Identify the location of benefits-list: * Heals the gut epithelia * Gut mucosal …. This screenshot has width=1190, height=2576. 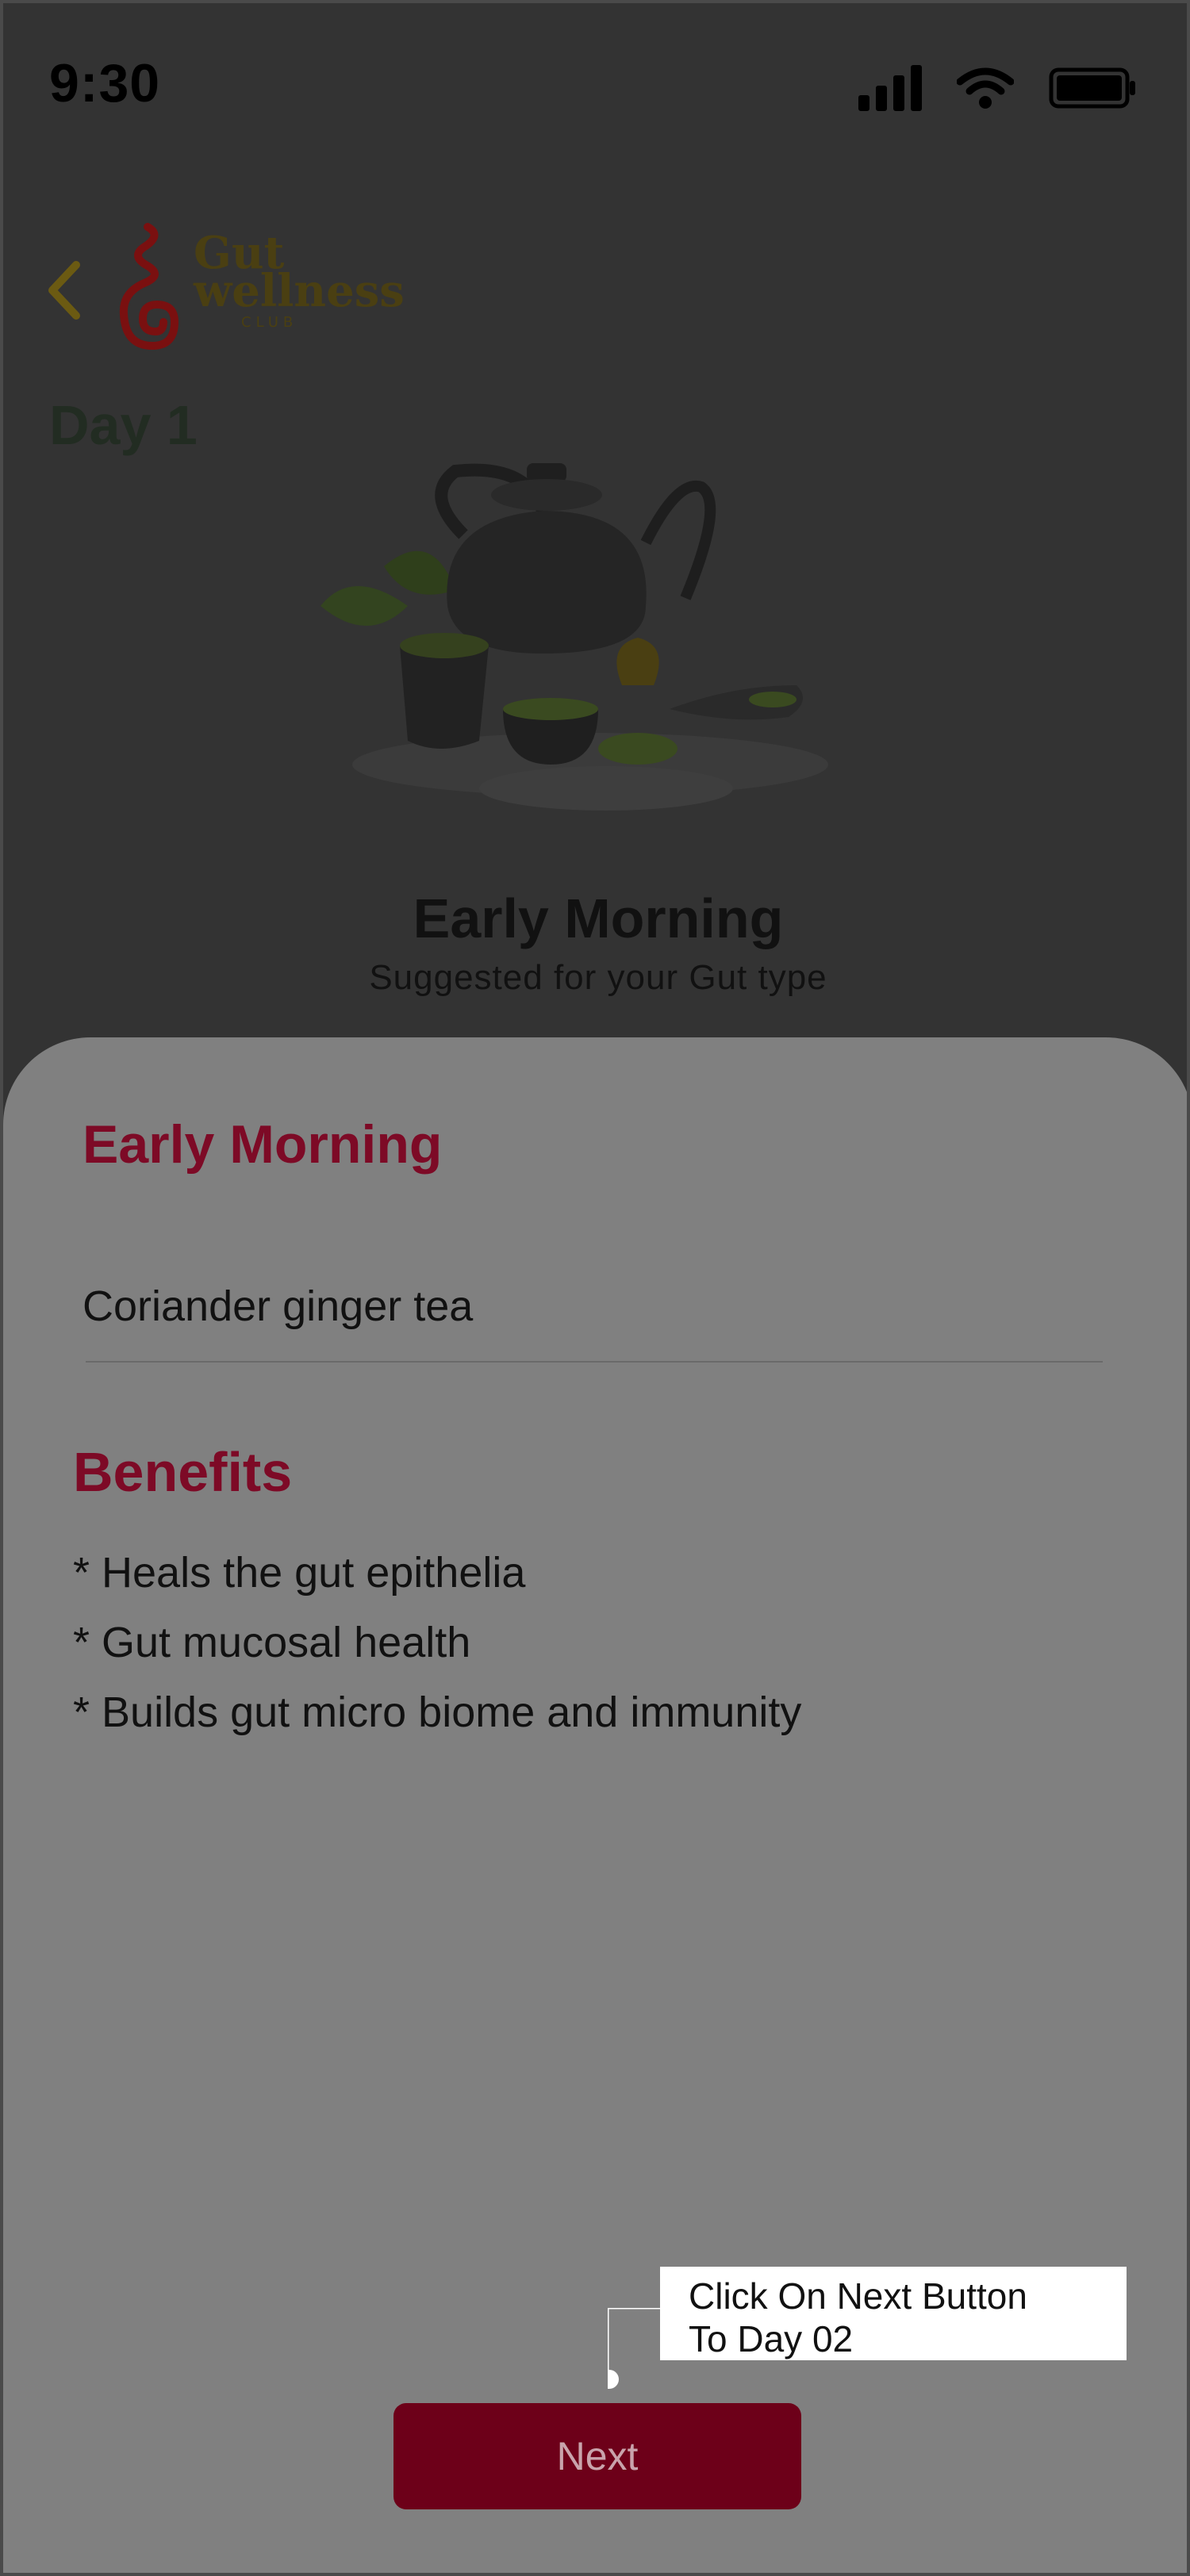
(437, 1653).